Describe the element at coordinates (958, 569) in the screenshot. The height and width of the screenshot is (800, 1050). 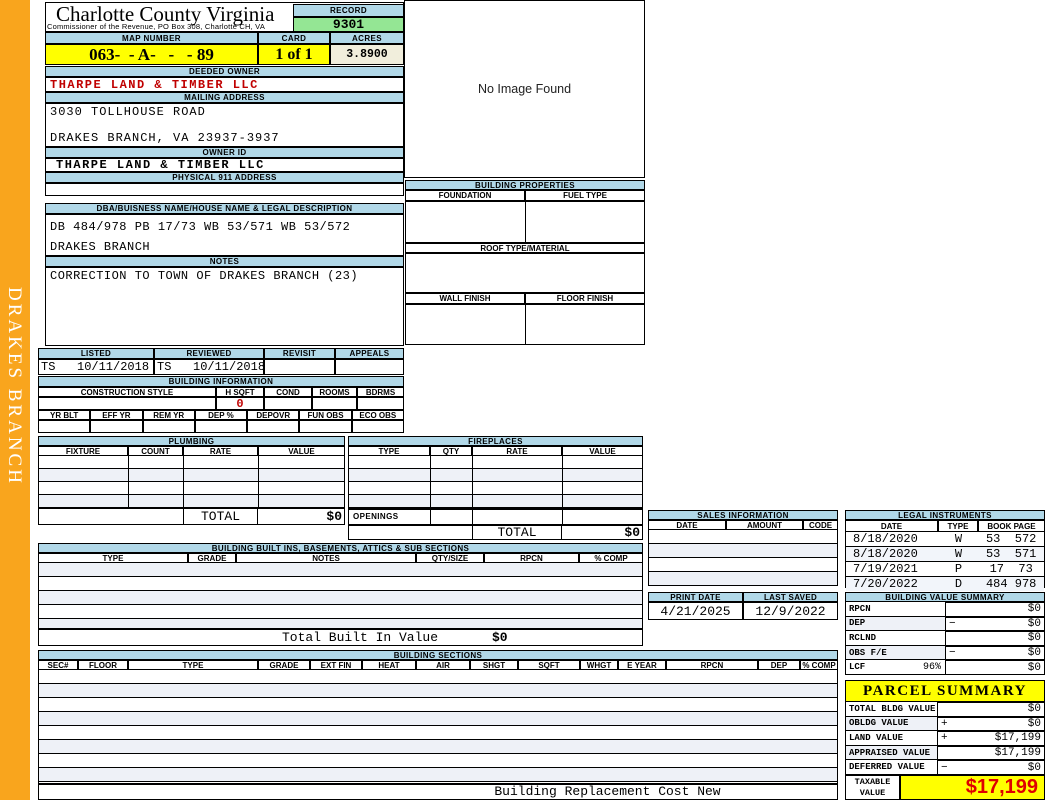
I see `li-type: P` at that location.